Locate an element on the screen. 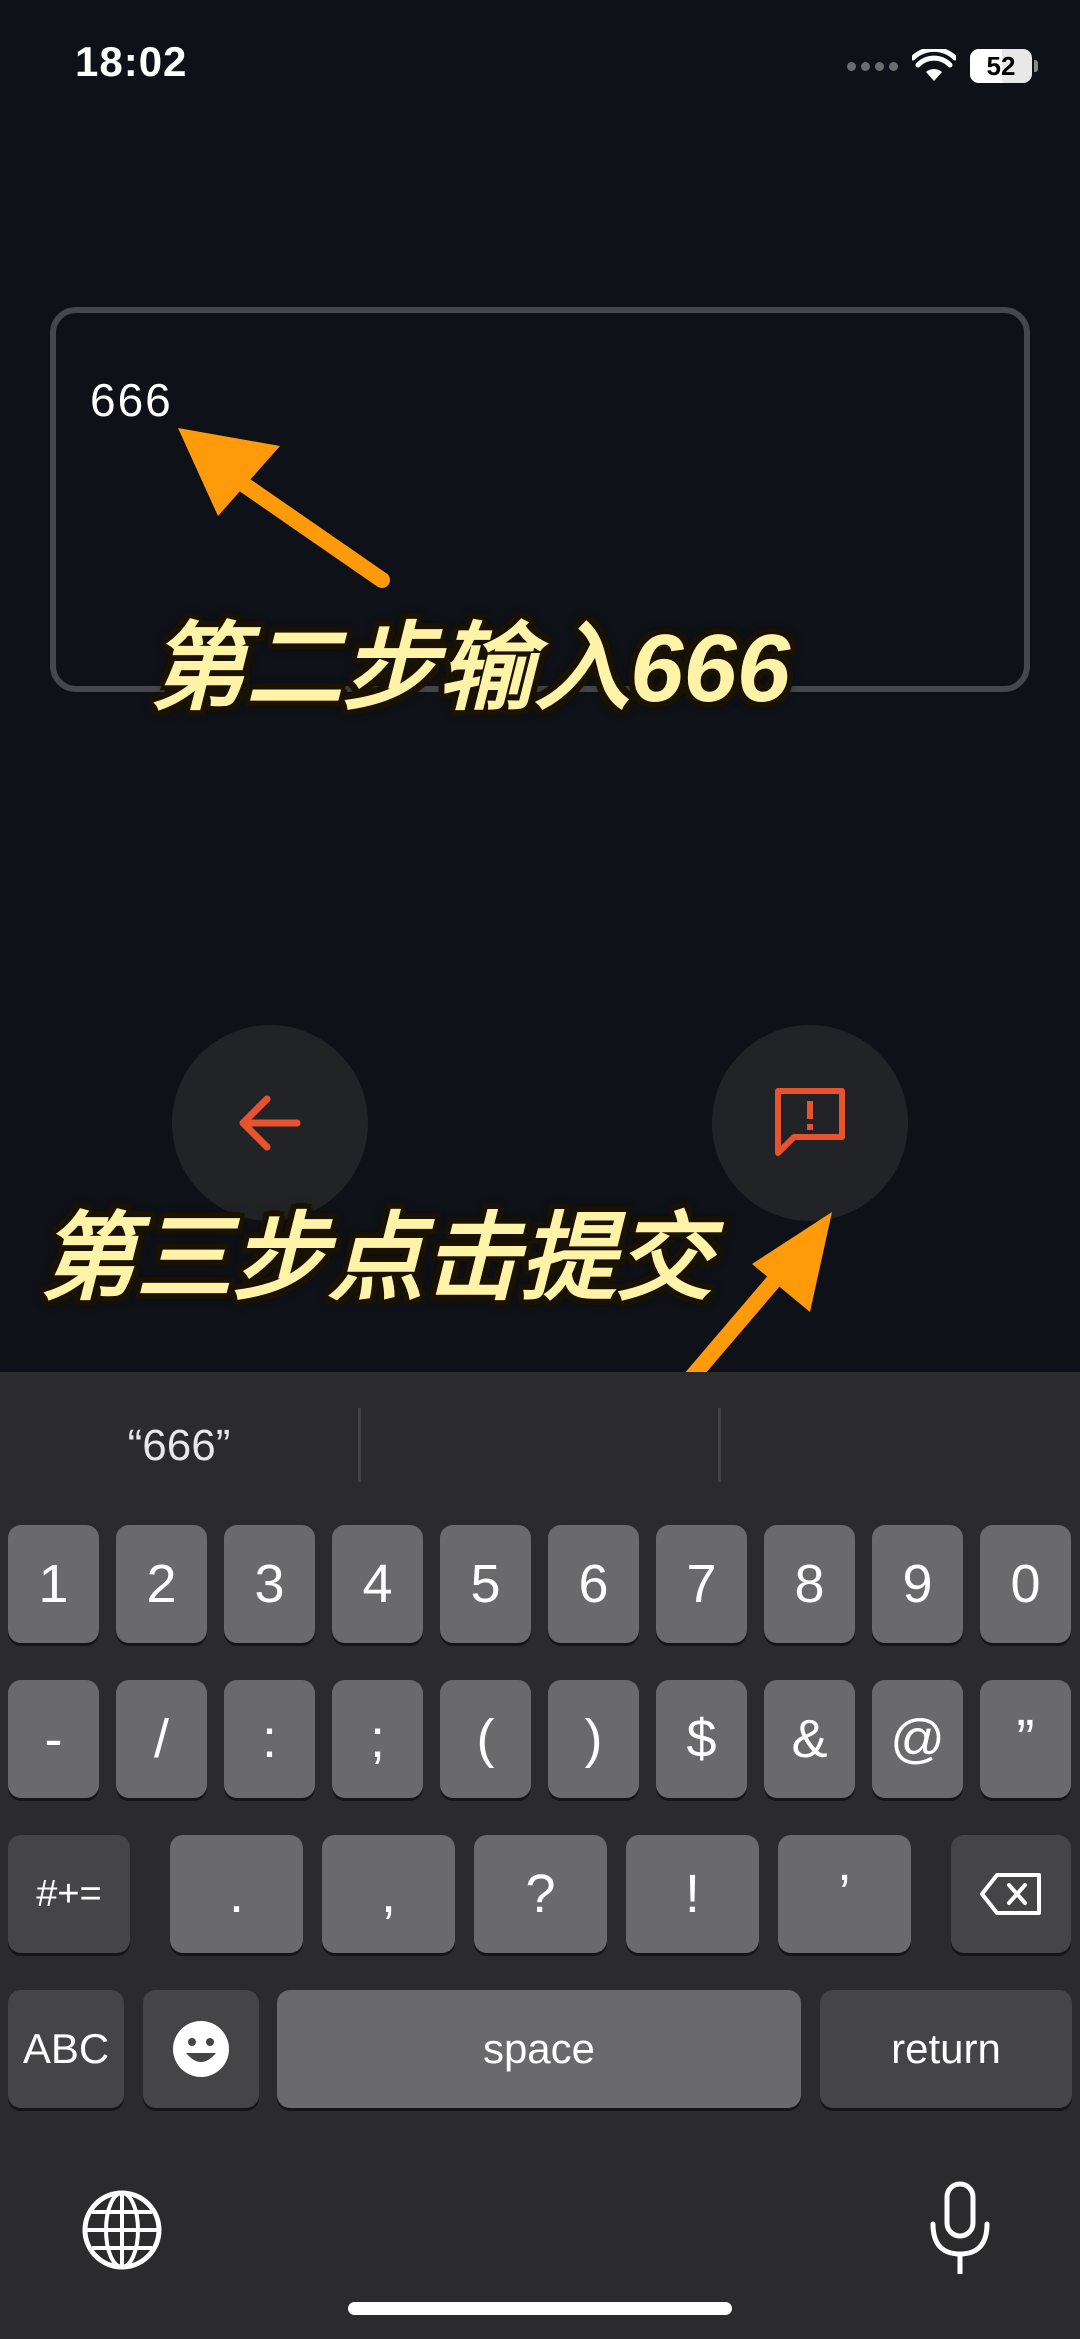  key-0: 0 is located at coordinates (1025, 1584).